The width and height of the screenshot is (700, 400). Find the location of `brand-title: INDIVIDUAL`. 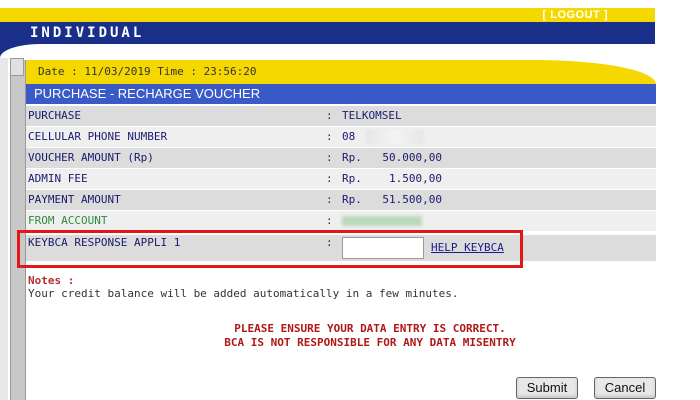

brand-title: INDIVIDUAL is located at coordinates (87, 33).